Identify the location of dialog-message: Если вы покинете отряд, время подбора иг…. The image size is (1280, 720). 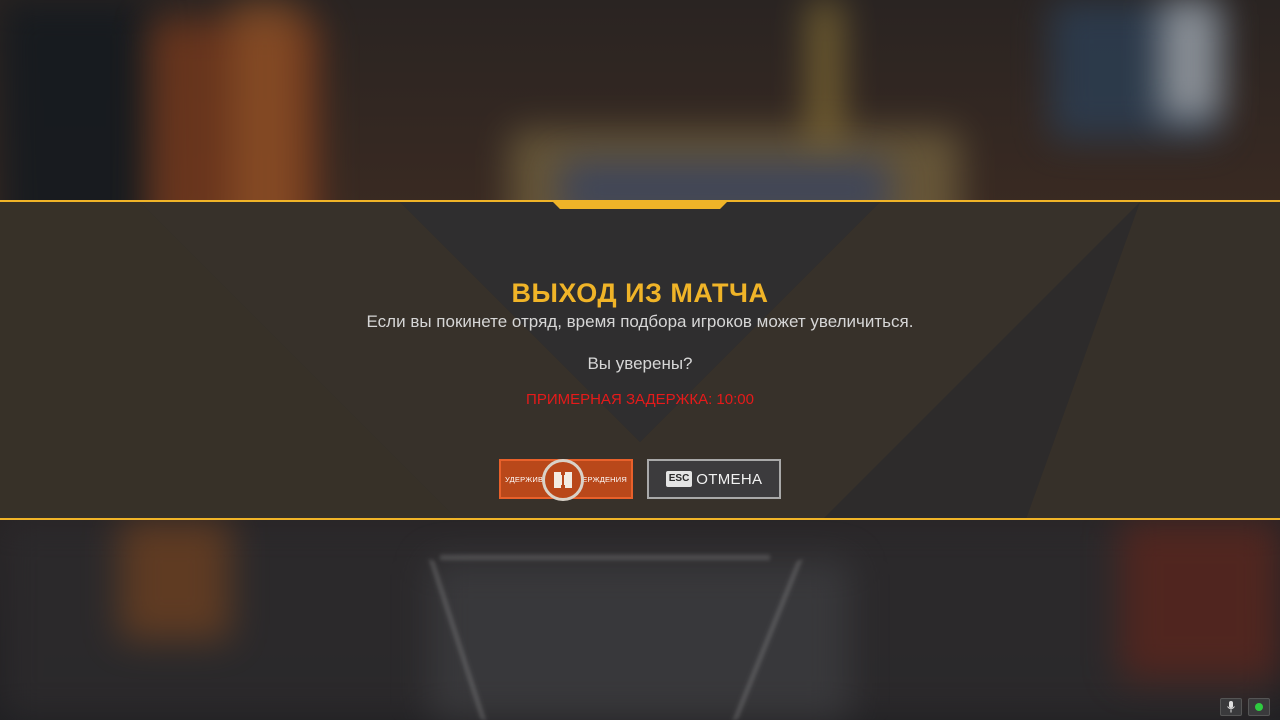
(640, 321).